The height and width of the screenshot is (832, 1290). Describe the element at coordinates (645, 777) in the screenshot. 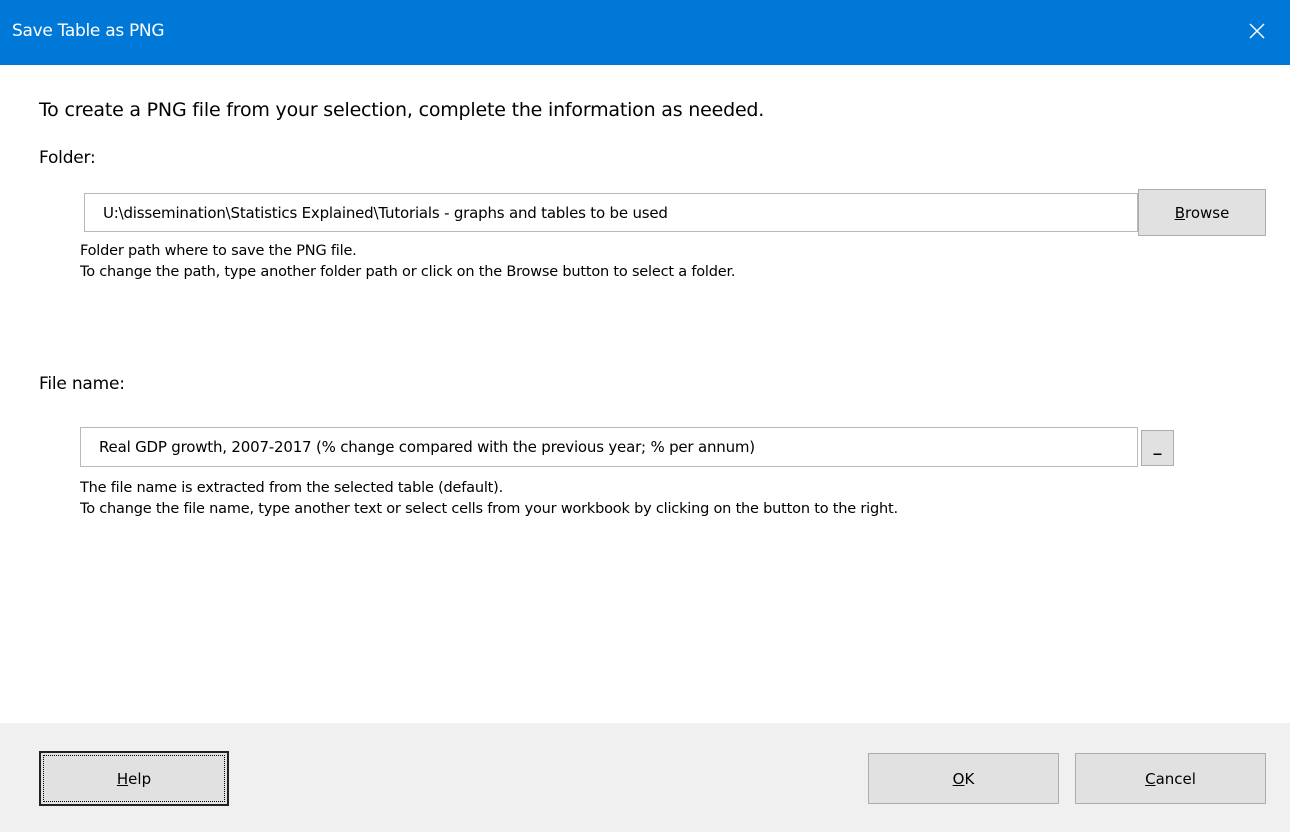

I see `button-bar: Help OK Cancel` at that location.